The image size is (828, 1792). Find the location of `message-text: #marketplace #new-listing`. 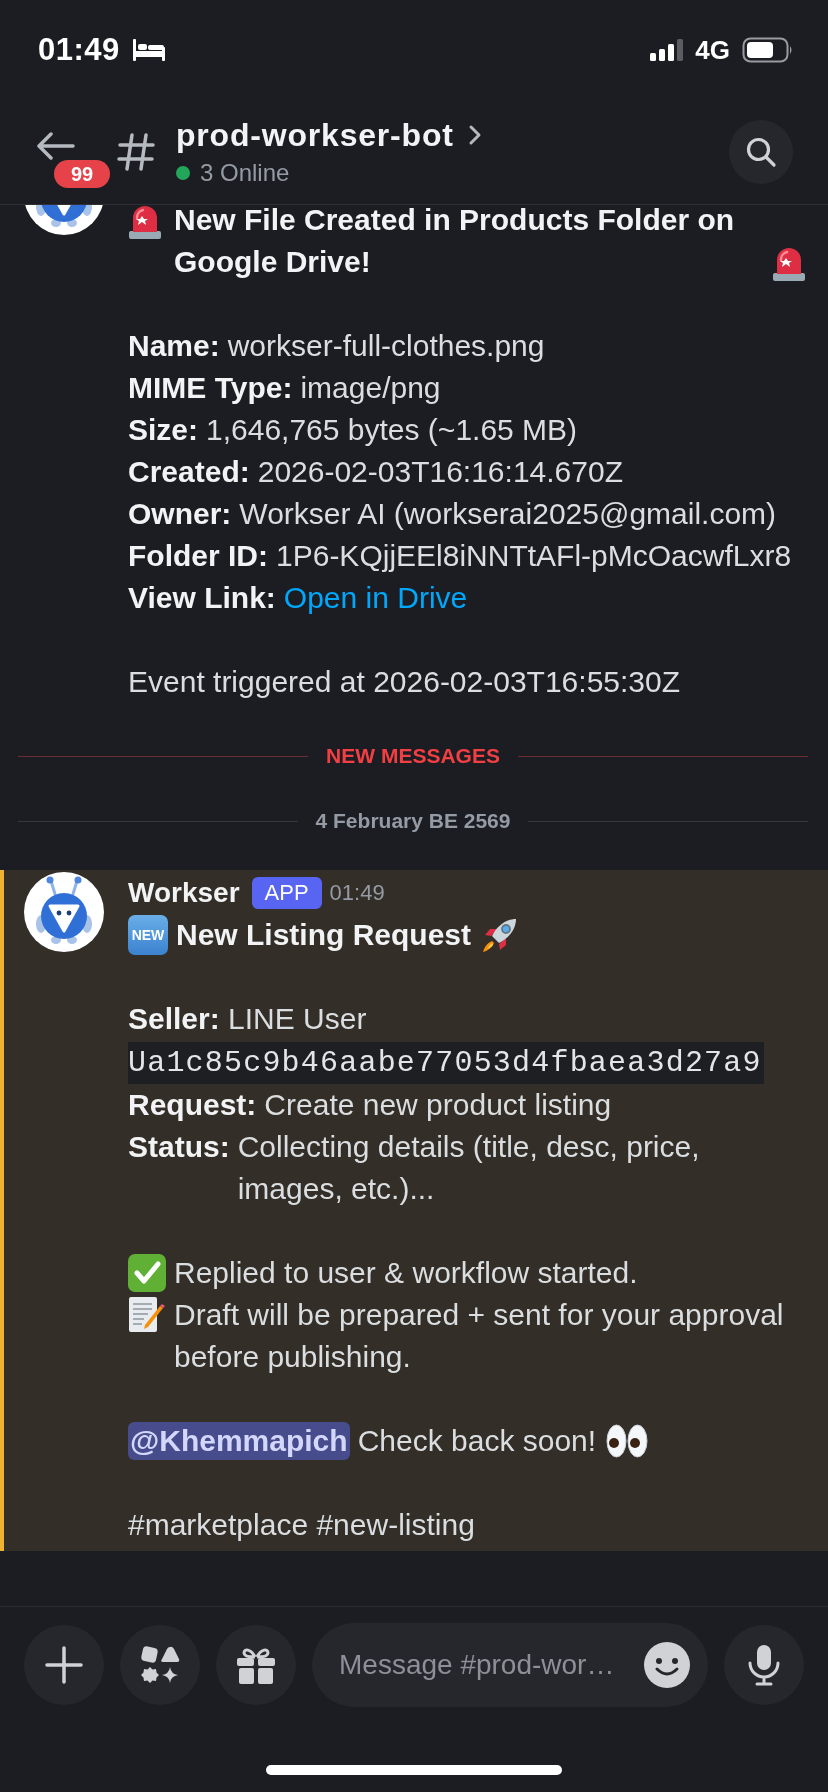

message-text: #marketplace #new-listing is located at coordinates (301, 1525).